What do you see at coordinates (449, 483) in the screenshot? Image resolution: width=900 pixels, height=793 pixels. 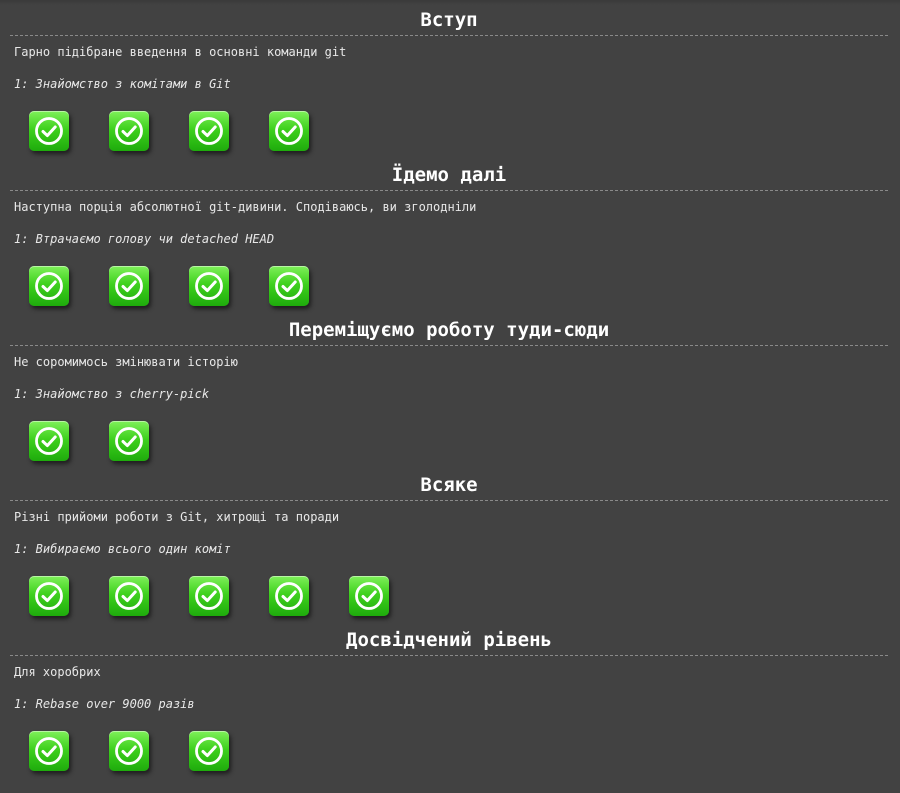 I see `sequence-title: Всяке` at bounding box center [449, 483].